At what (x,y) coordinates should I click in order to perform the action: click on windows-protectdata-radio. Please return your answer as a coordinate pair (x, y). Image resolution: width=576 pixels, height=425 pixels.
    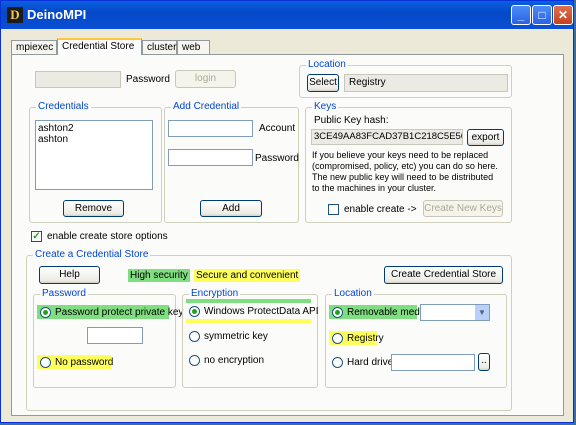
    Looking at the image, I should click on (194, 311).